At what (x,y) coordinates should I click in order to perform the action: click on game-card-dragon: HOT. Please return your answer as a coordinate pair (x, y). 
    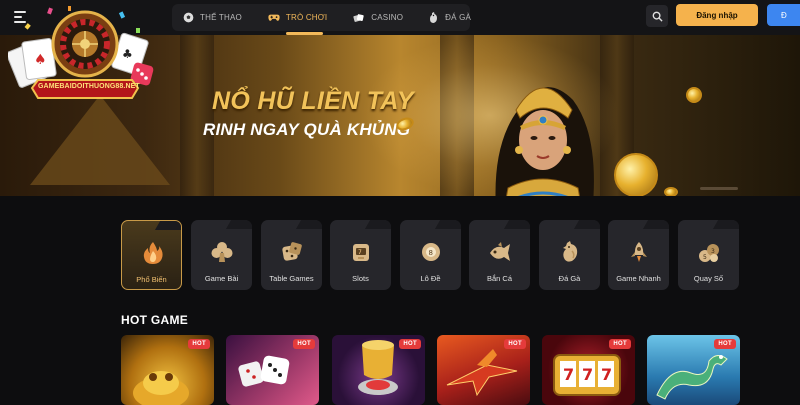
    Looking at the image, I should click on (693, 370).